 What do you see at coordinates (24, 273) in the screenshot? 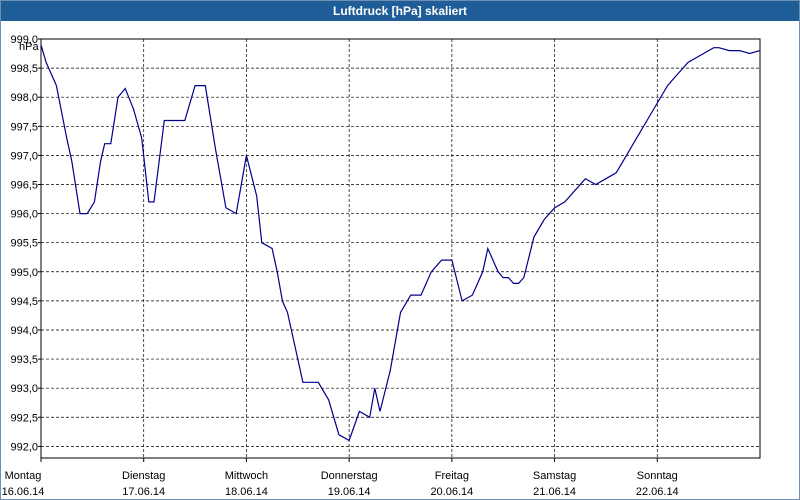
I see `y-tick-label: 995,0` at bounding box center [24, 273].